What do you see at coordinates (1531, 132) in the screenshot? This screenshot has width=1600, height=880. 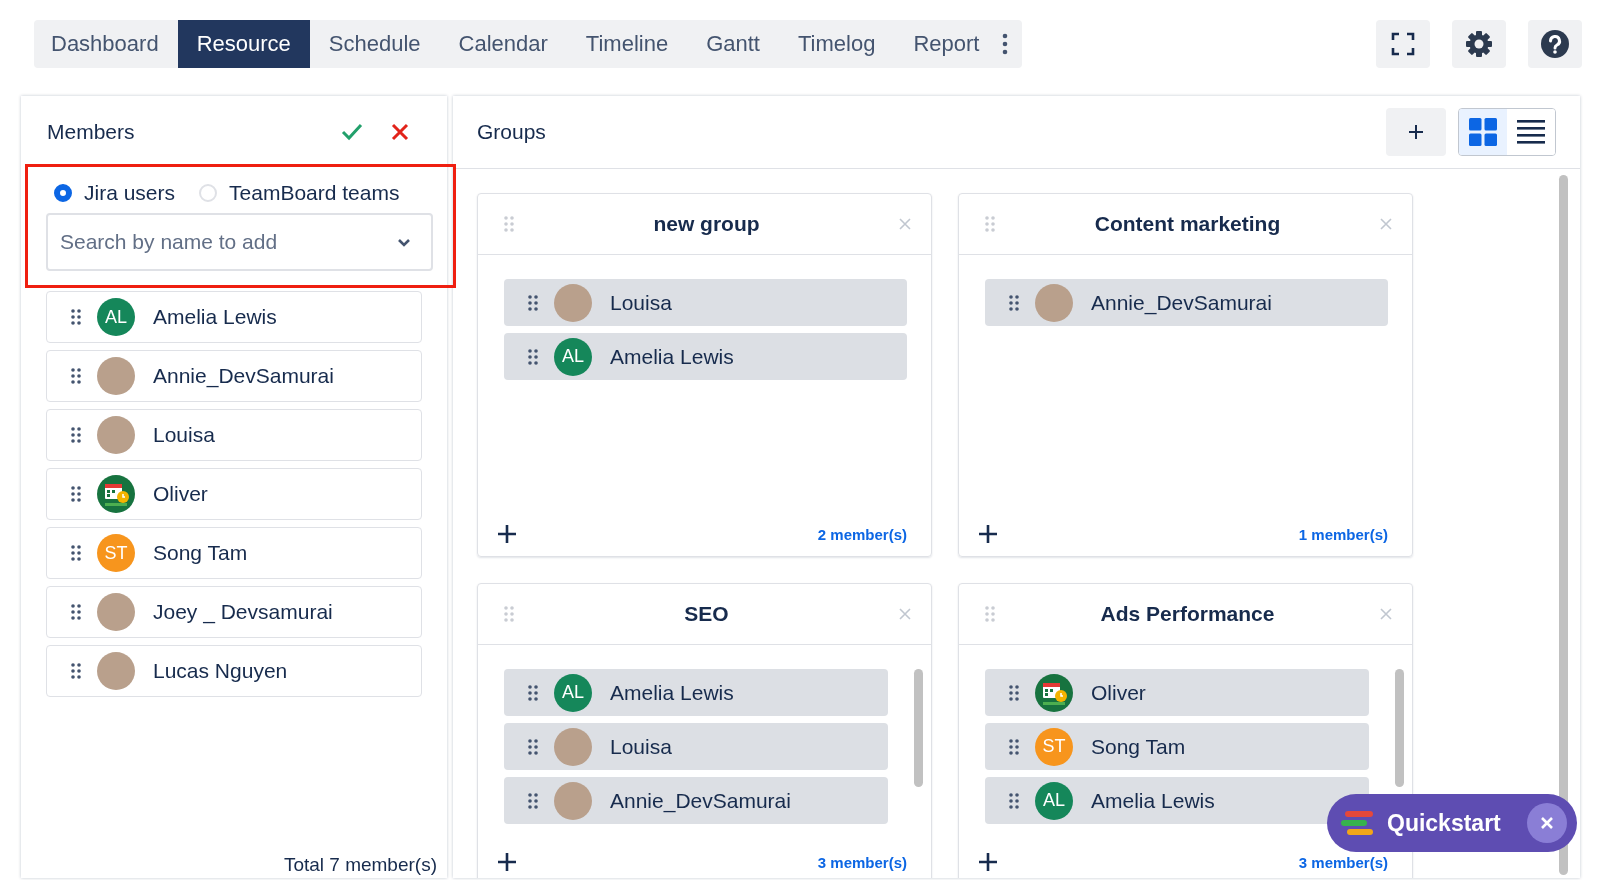 I see `list-icon` at bounding box center [1531, 132].